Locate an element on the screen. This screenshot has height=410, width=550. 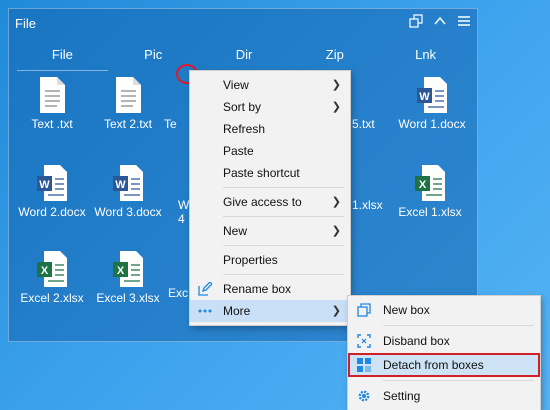
file-name: 1.xlsx is located at coordinates (367, 205).